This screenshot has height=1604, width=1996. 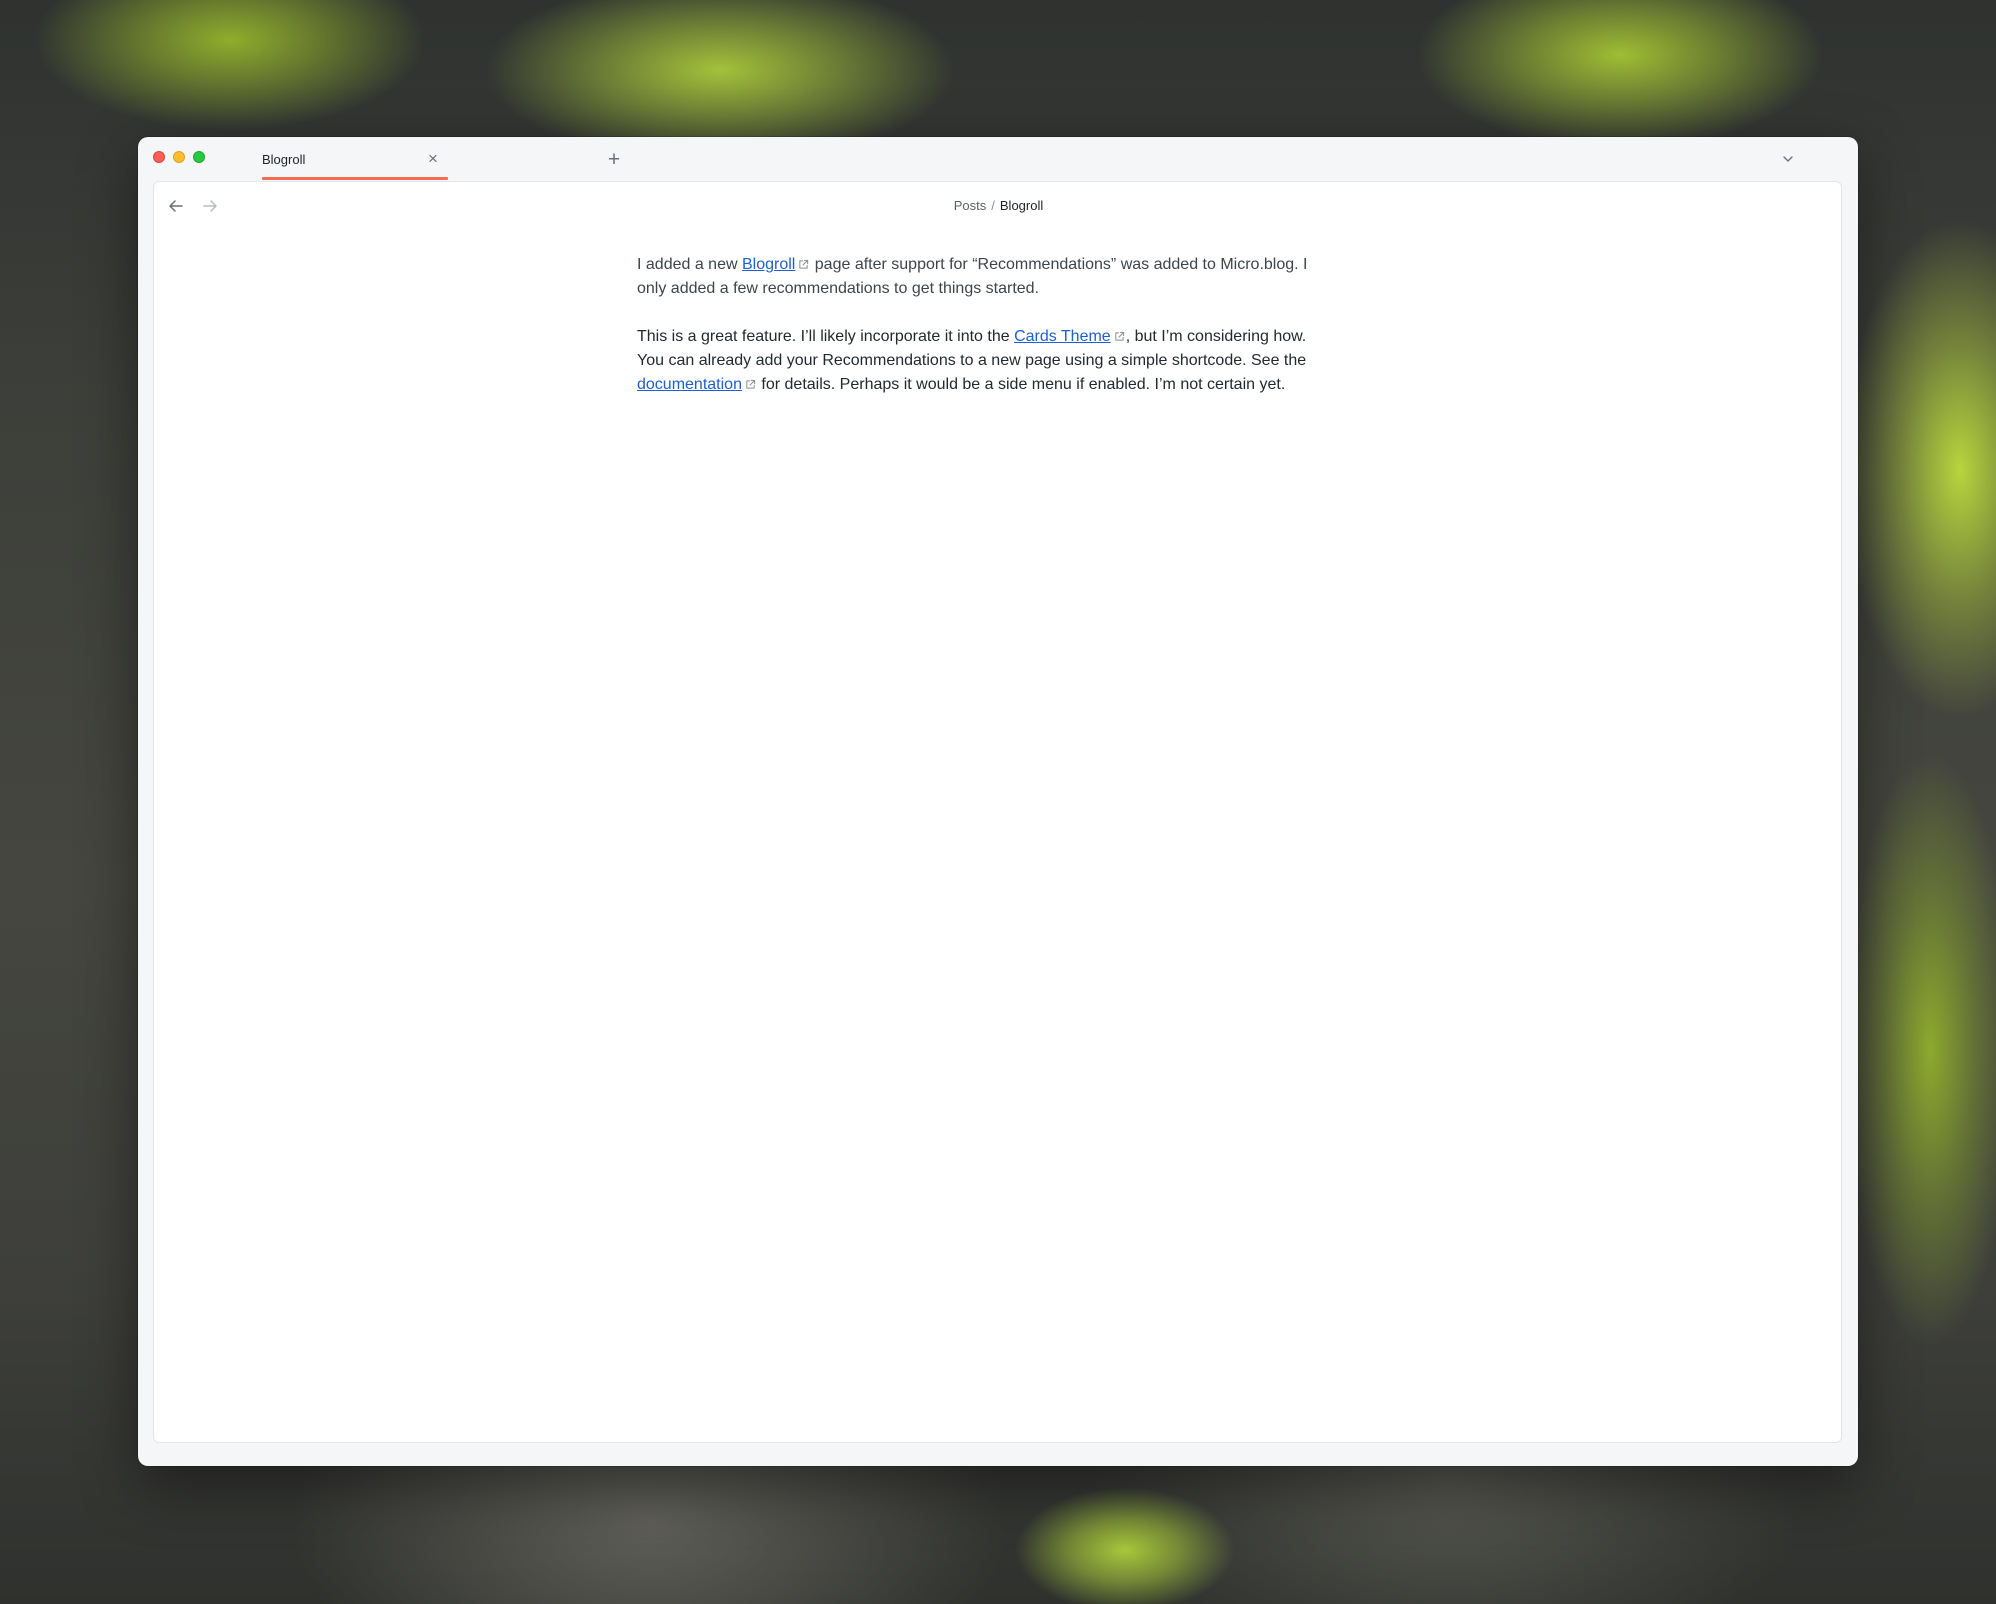 I want to click on documentation-link: documentation, so click(x=689, y=384).